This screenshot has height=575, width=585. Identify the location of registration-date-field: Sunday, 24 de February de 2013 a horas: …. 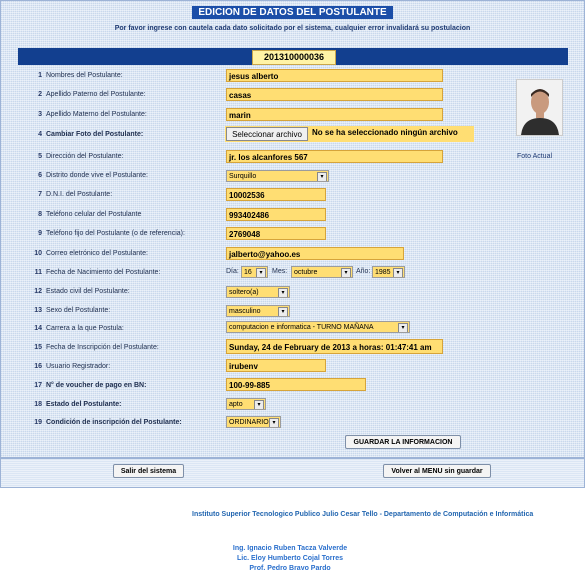
(334, 346).